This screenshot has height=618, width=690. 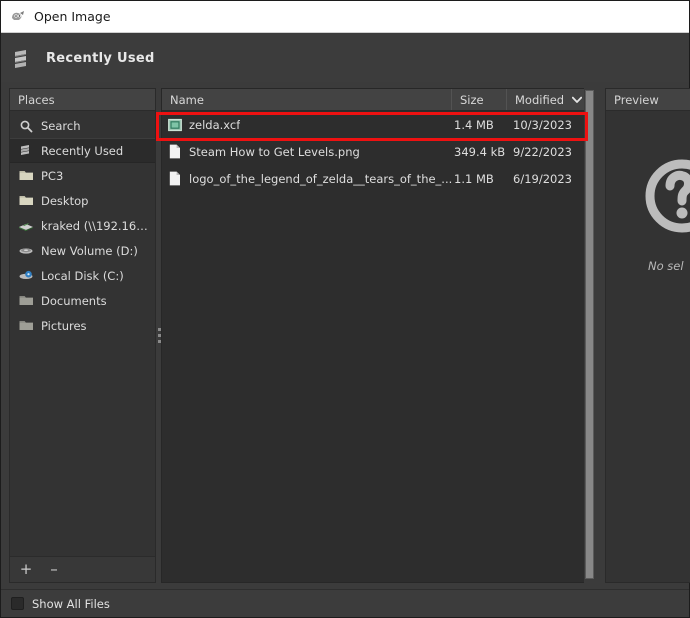 I want to click on remove-place-button: –, so click(x=54, y=570).